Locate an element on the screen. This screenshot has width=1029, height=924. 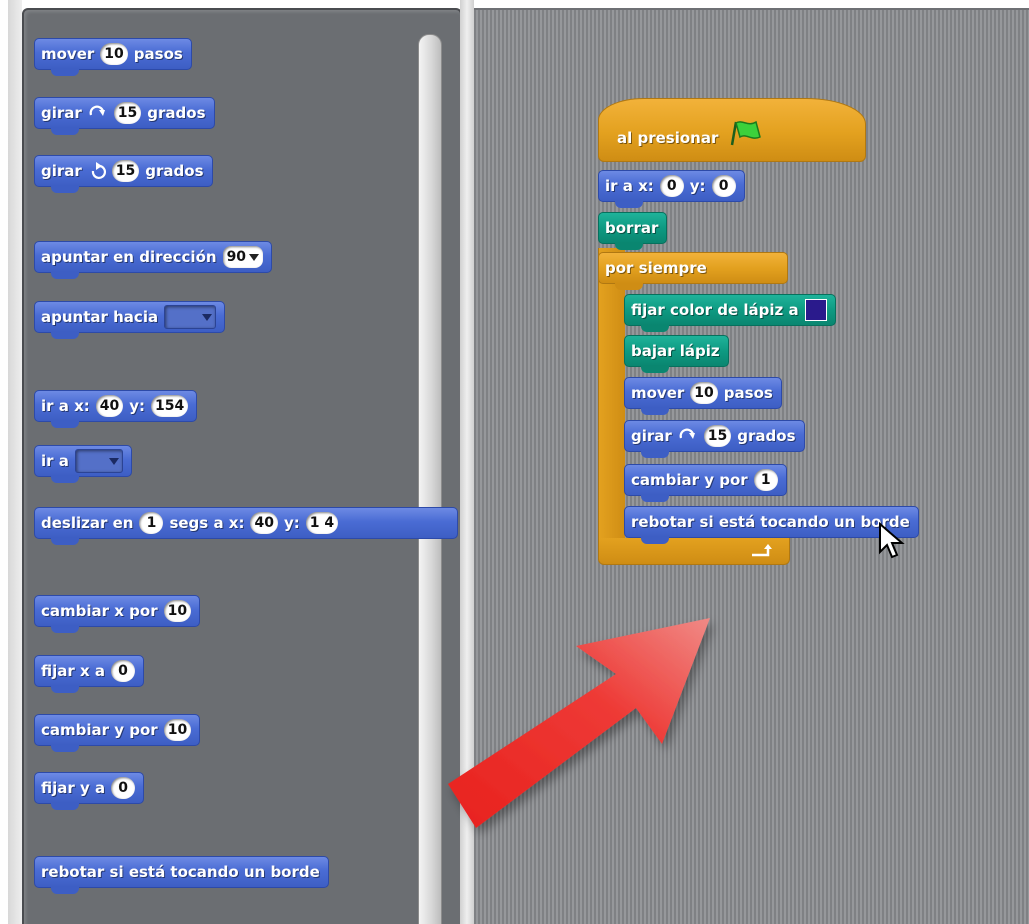
block-label: ir a is located at coordinates (55, 461).